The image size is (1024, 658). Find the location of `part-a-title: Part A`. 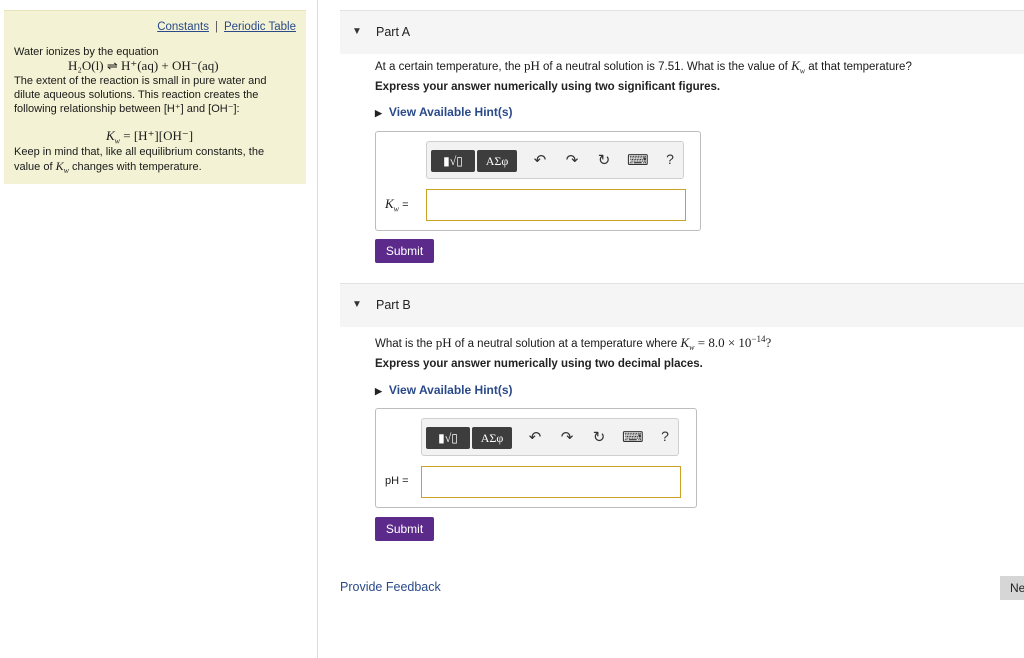

part-a-title: Part A is located at coordinates (393, 32).